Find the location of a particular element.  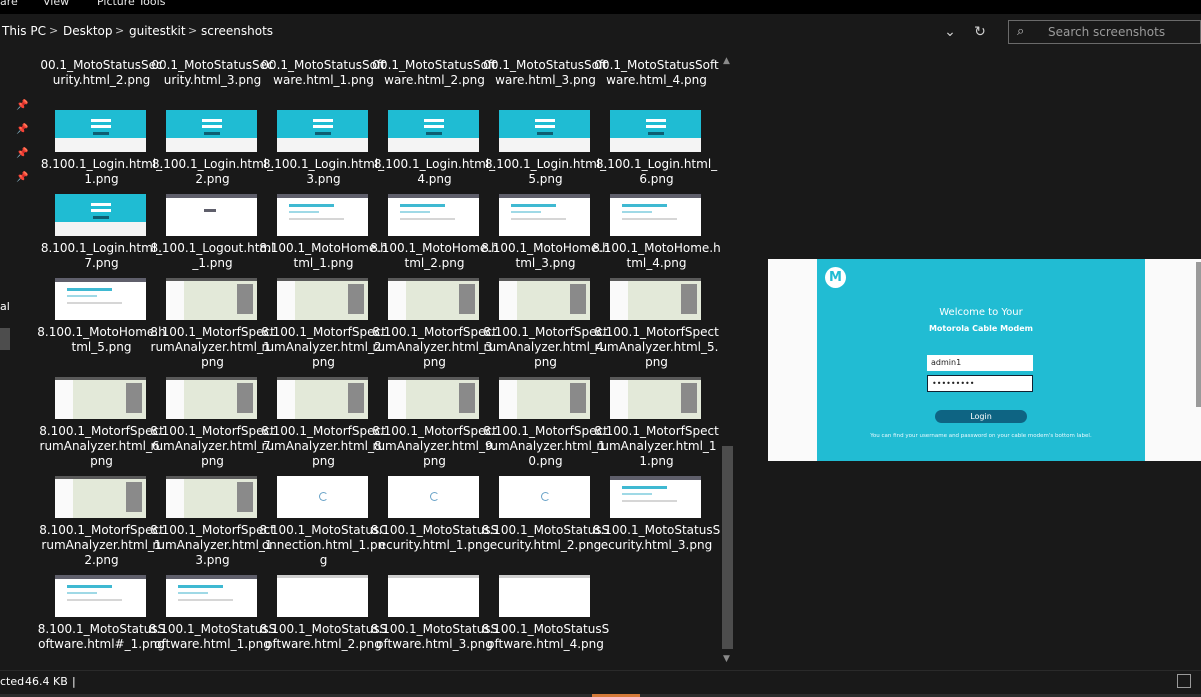

file-name: 00.1_MotoStatusSecurity.html_3.png is located at coordinates (212, 73).